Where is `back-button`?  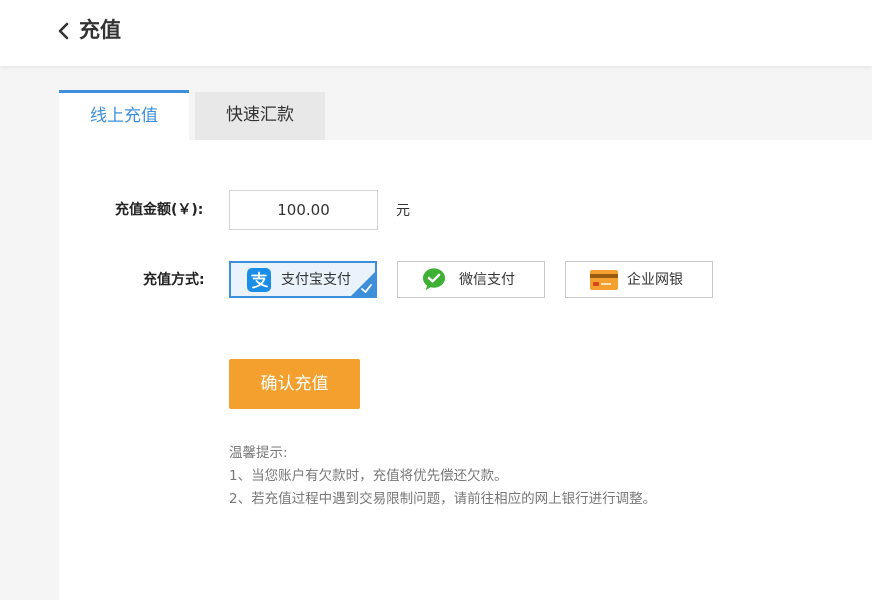 back-button is located at coordinates (65, 31).